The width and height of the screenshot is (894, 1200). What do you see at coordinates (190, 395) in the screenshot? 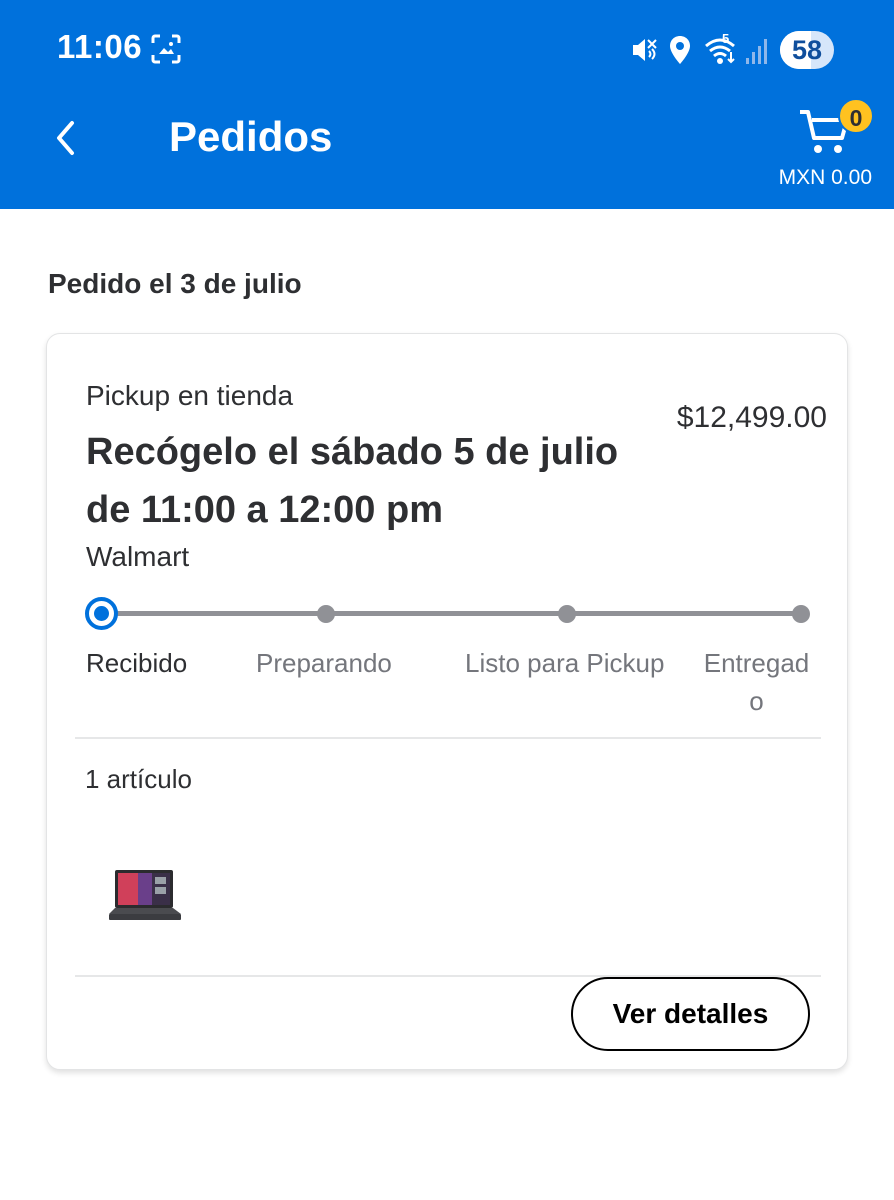
I see `fulfillment-type: Pickup en tienda` at bounding box center [190, 395].